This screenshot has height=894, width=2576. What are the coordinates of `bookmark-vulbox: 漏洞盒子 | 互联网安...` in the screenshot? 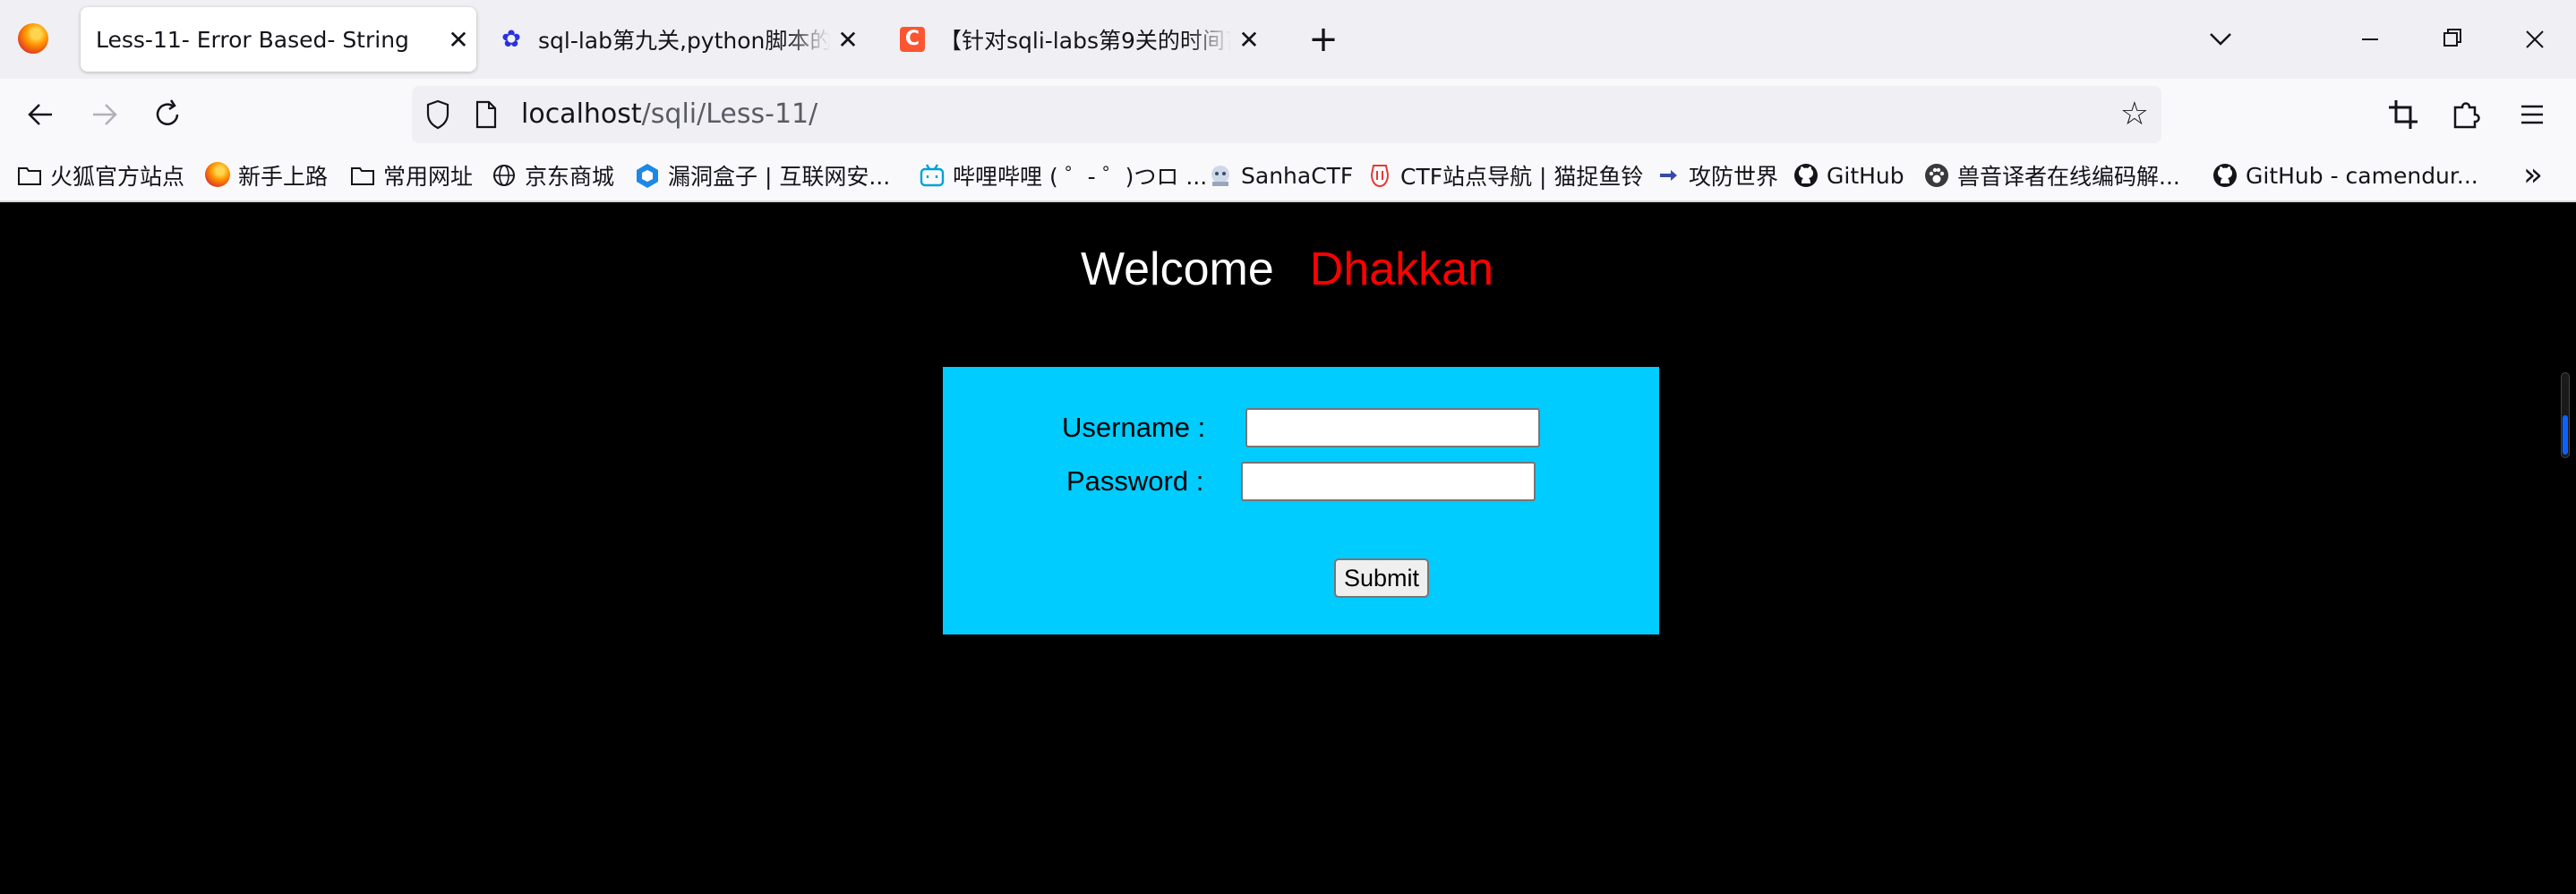 It's located at (762, 175).